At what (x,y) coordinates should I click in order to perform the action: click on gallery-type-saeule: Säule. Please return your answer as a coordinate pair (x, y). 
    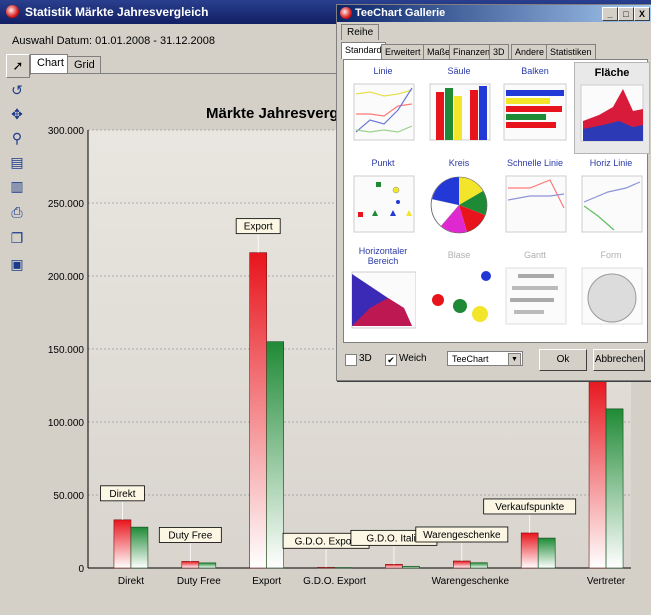
    Looking at the image, I should click on (459, 107).